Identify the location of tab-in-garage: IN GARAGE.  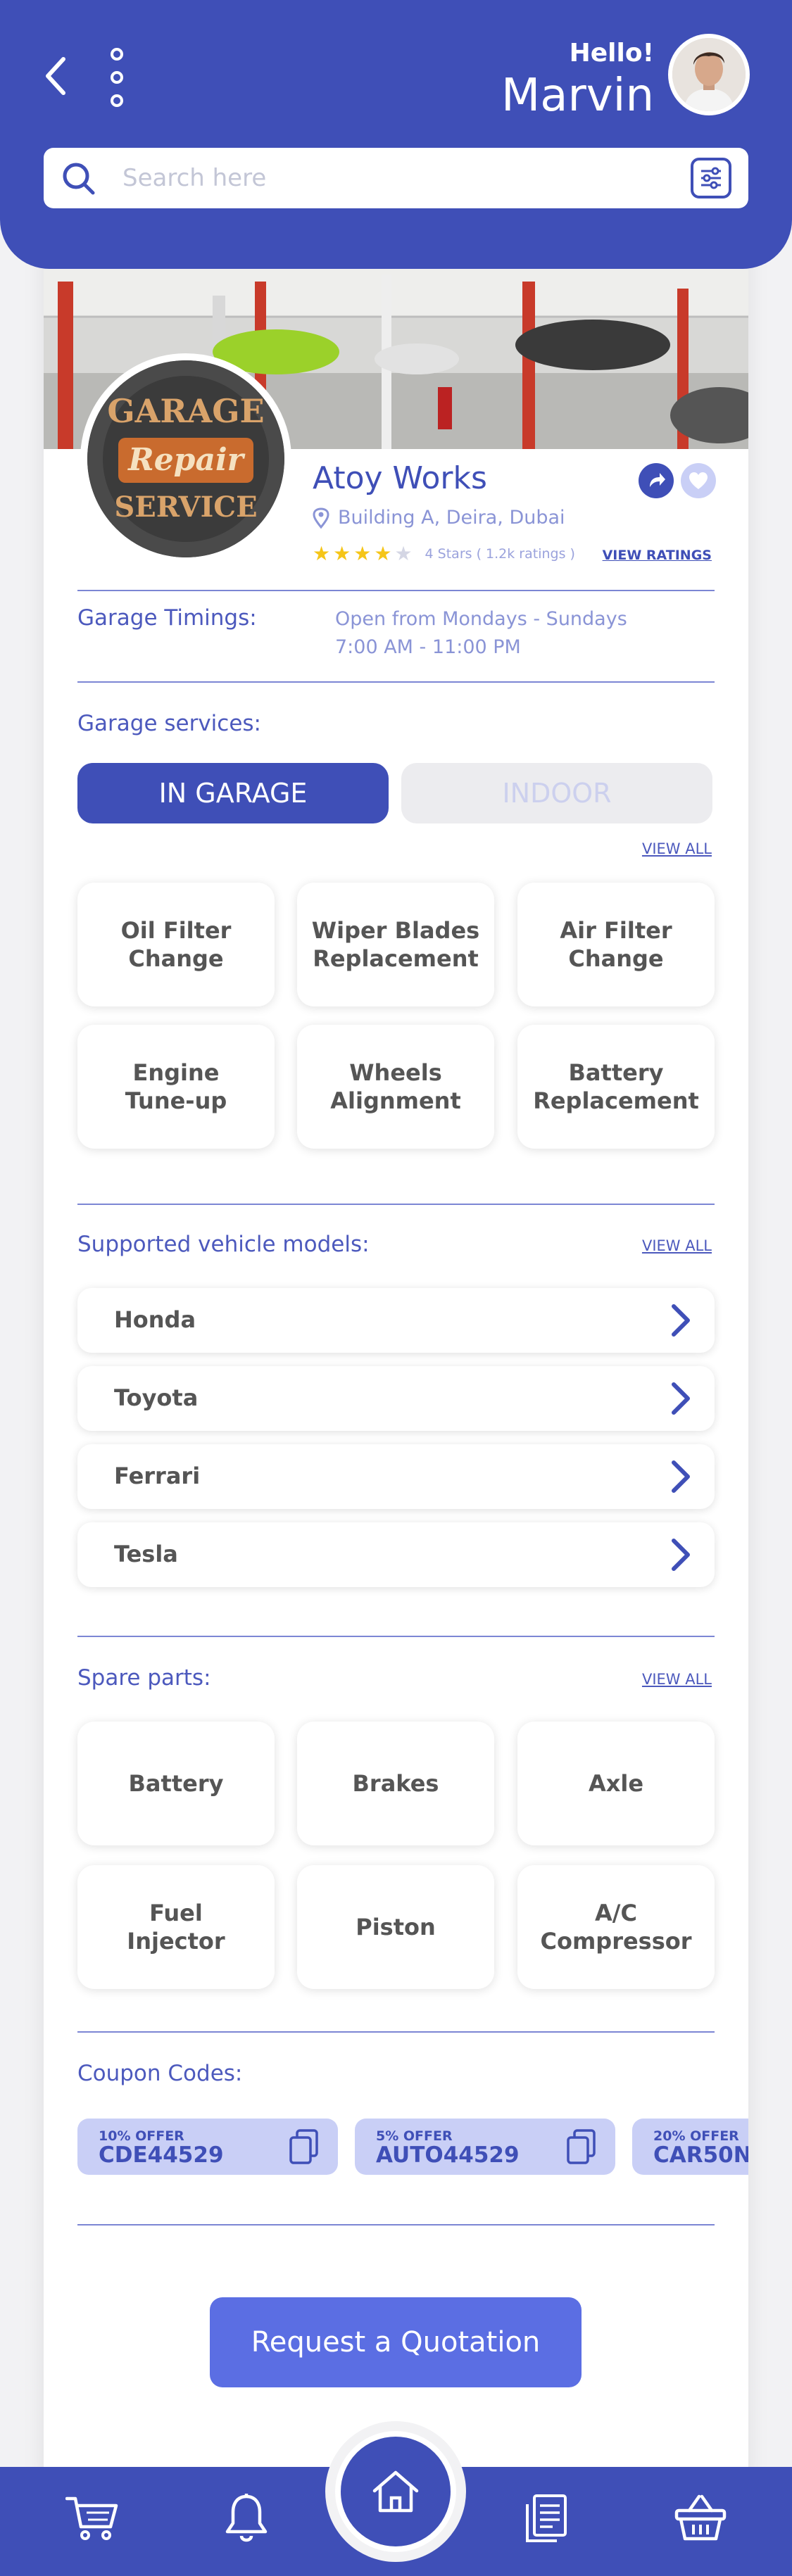
(233, 793).